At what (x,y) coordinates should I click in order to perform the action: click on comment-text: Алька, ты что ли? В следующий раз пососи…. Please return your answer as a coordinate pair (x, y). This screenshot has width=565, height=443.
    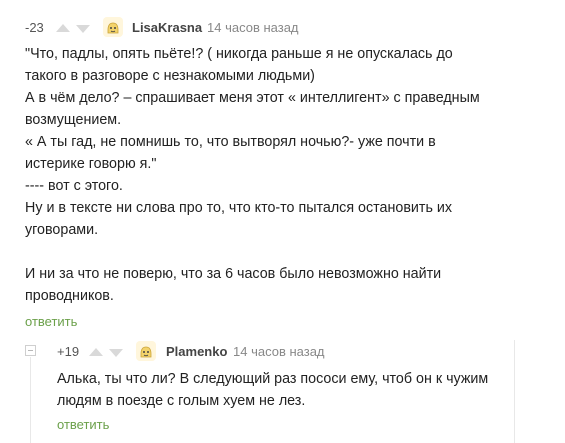
    Looking at the image, I should click on (272, 390).